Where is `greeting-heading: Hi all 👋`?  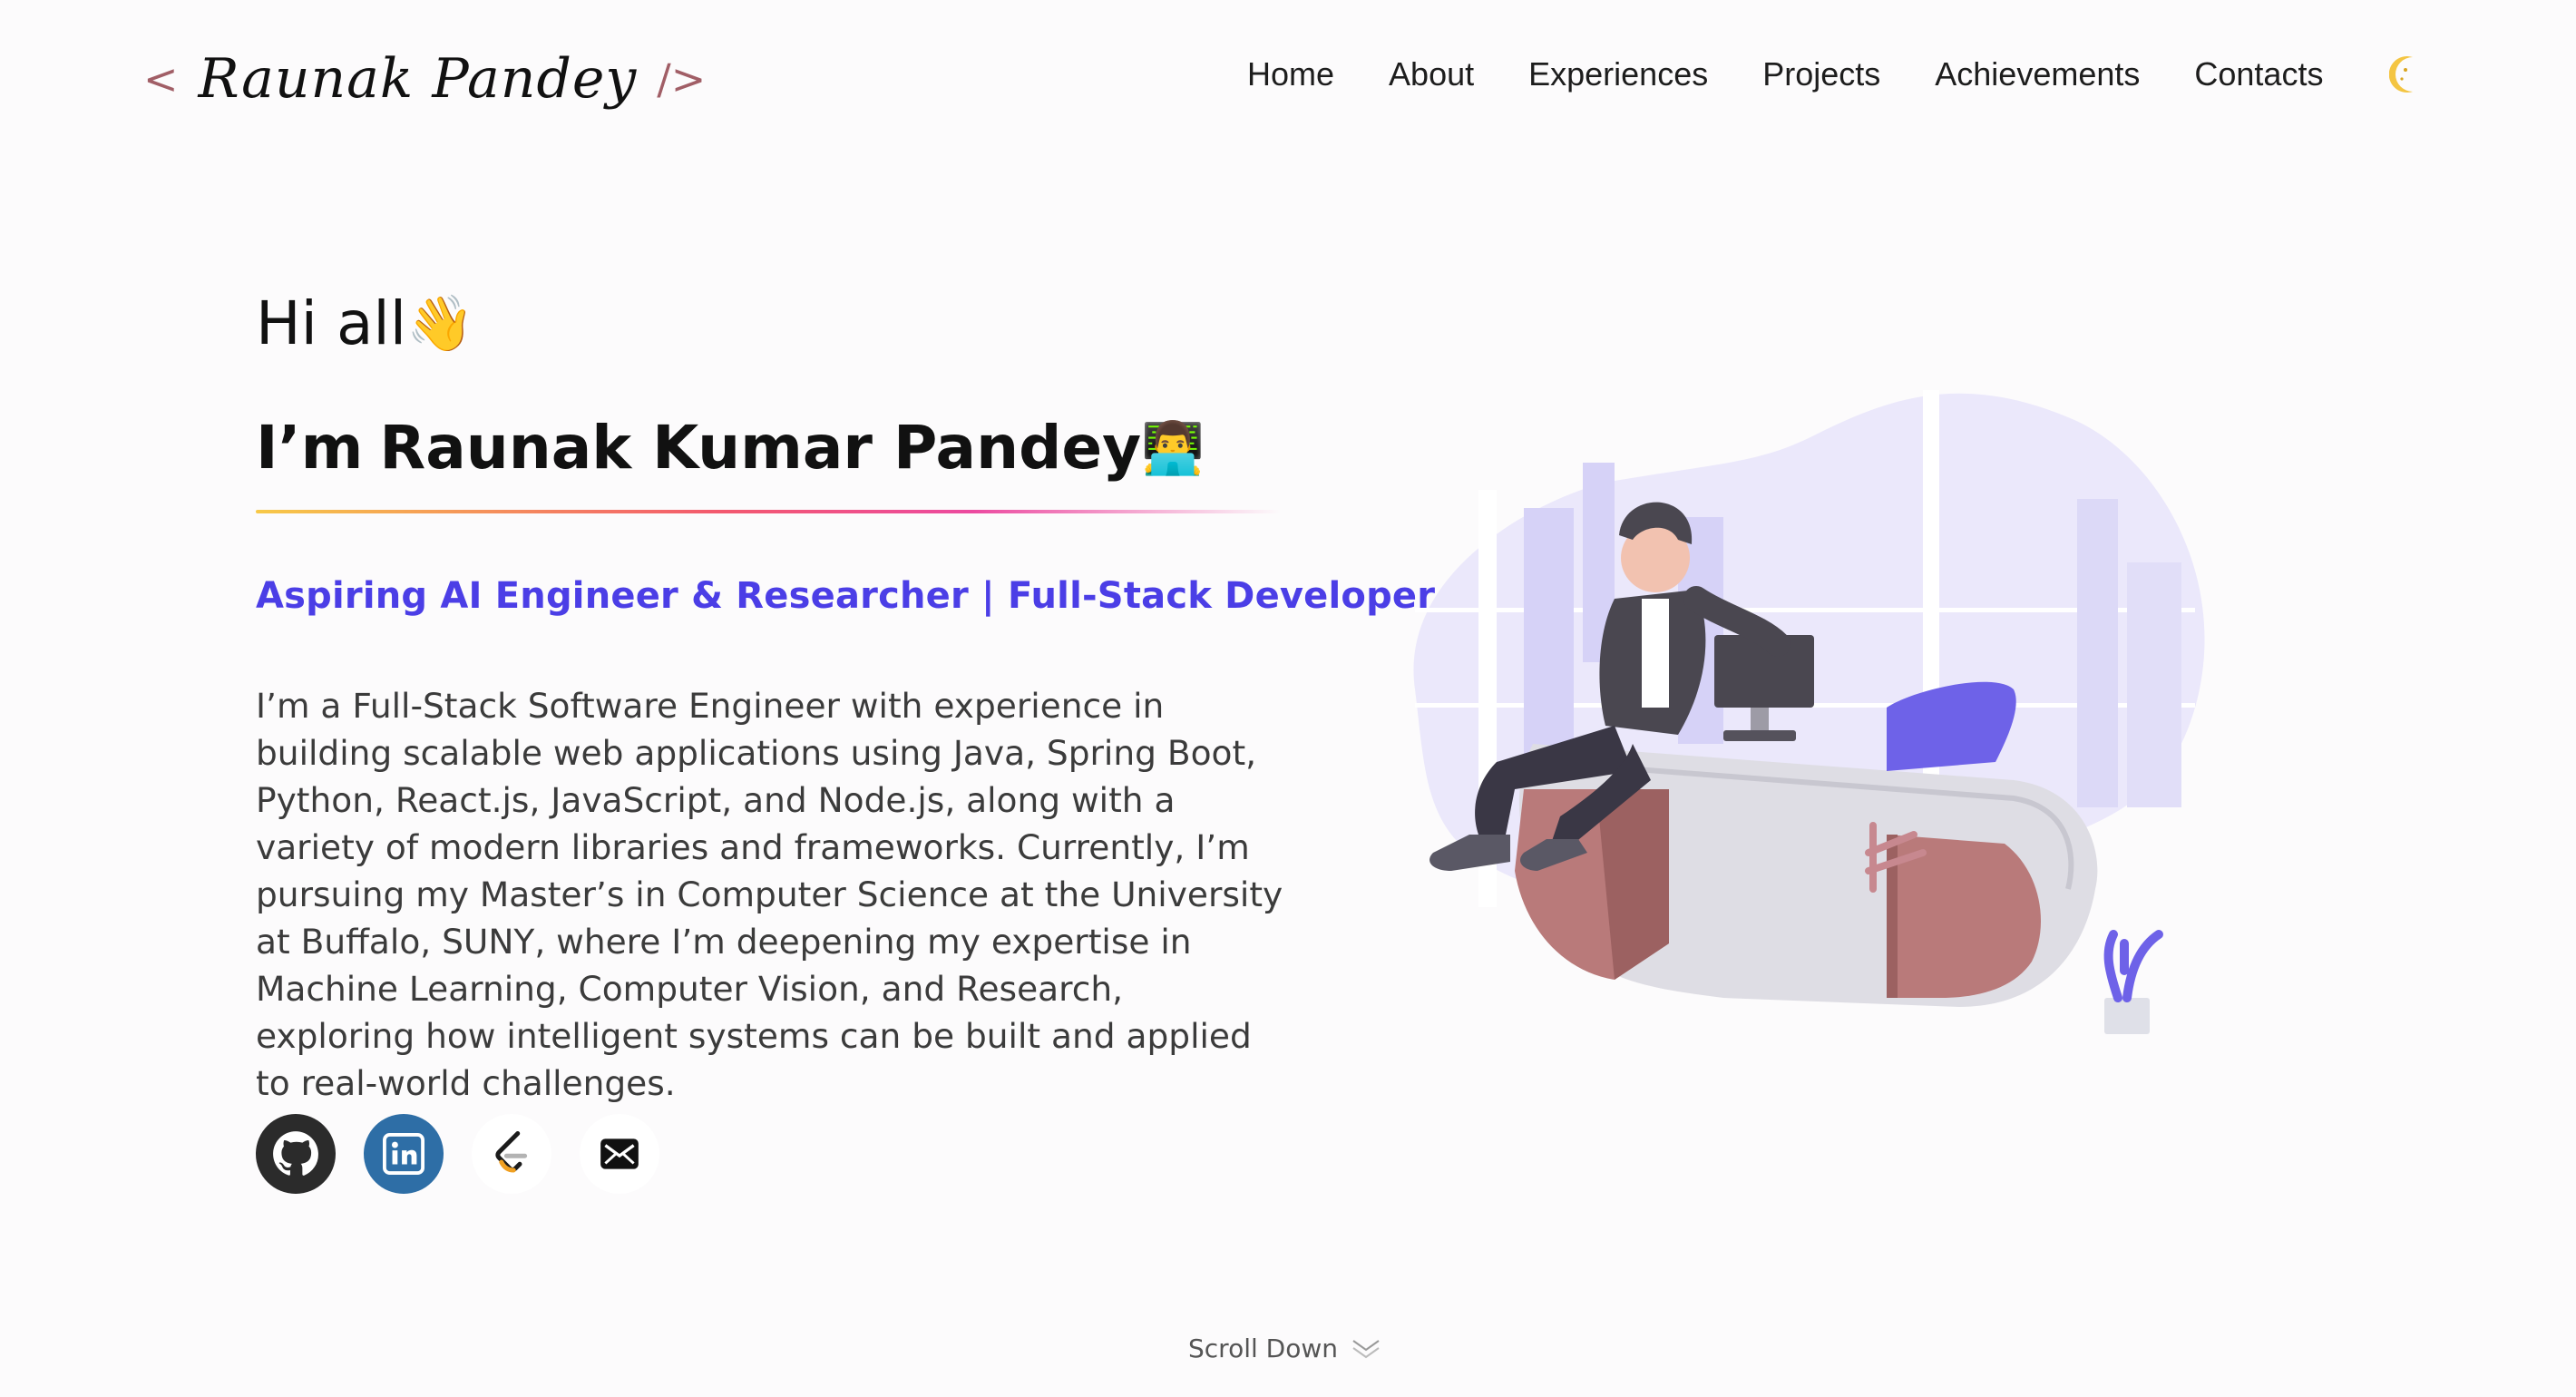 greeting-heading: Hi all 👋 is located at coordinates (365, 323).